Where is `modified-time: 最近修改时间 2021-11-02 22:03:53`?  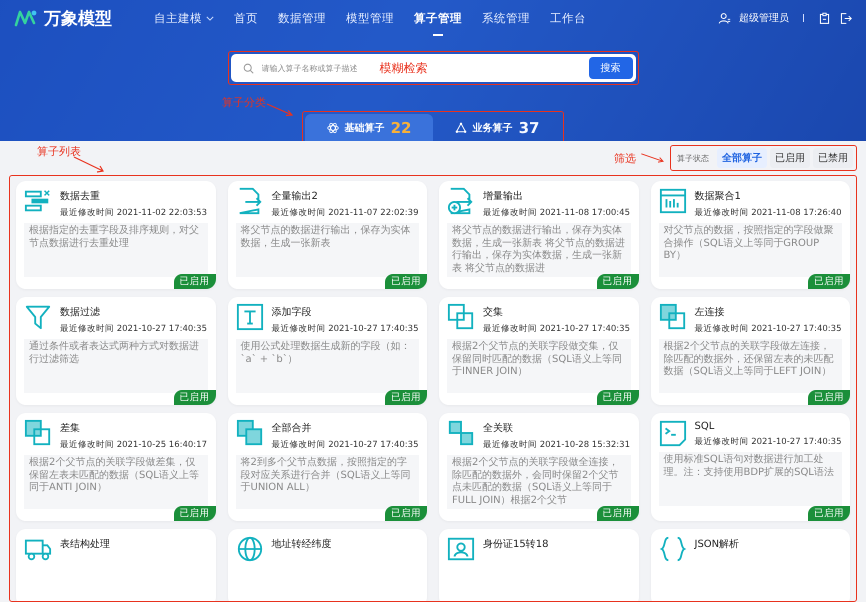
modified-time: 最近修改时间 2021-11-02 22:03:53 is located at coordinates (133, 213).